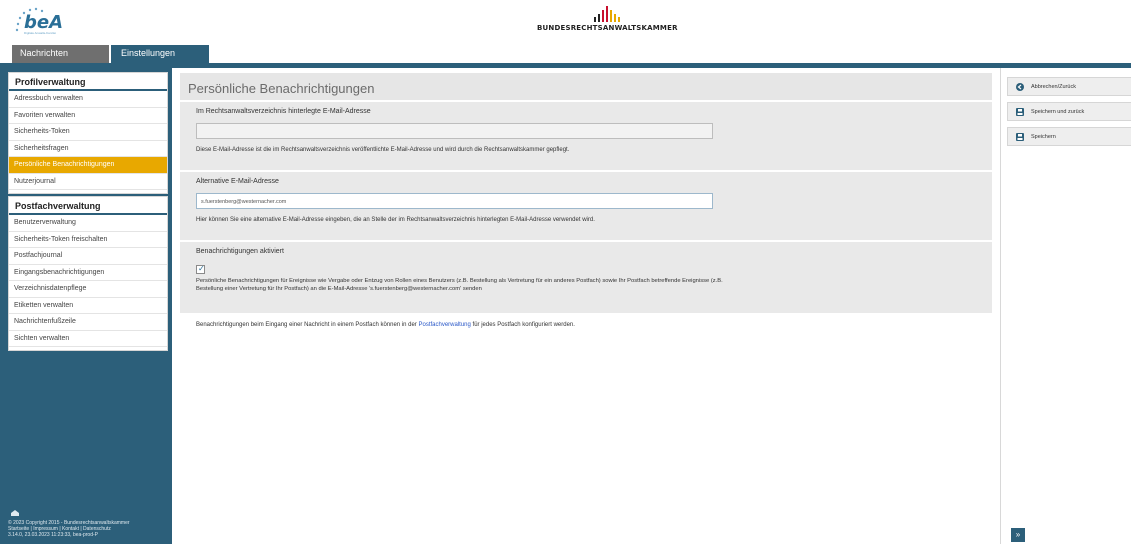  I want to click on cancel-back-button: Abbrechen/Zurück, so click(1069, 86).